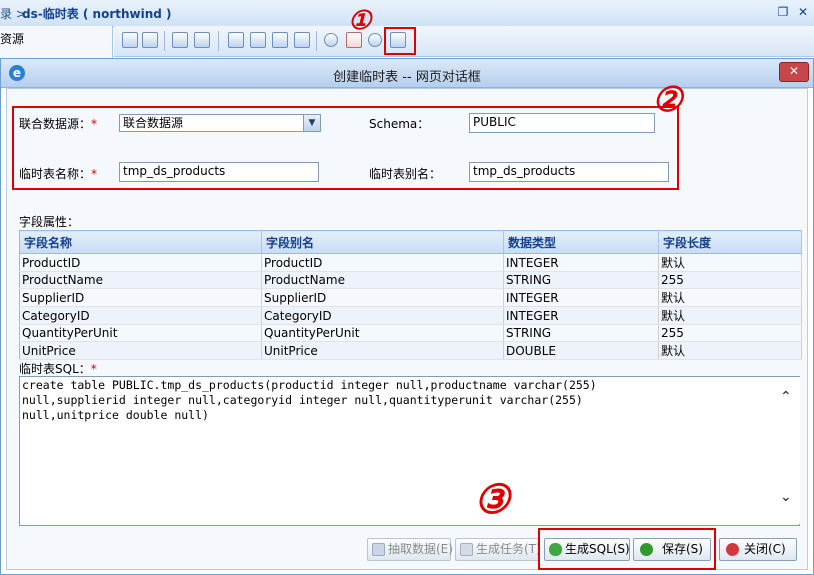 The image size is (814, 575). What do you see at coordinates (803, 12) in the screenshot?
I see `close-icon: ✕` at bounding box center [803, 12].